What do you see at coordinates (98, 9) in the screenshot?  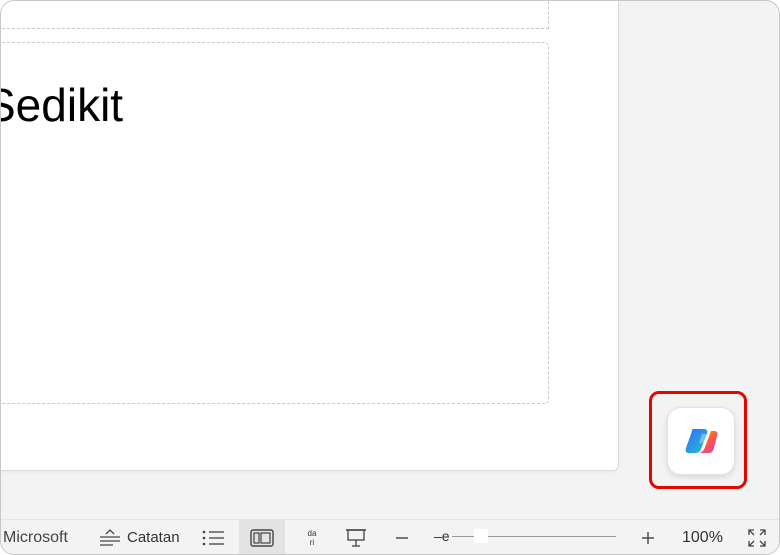 I see `slide-title: a title` at bounding box center [98, 9].